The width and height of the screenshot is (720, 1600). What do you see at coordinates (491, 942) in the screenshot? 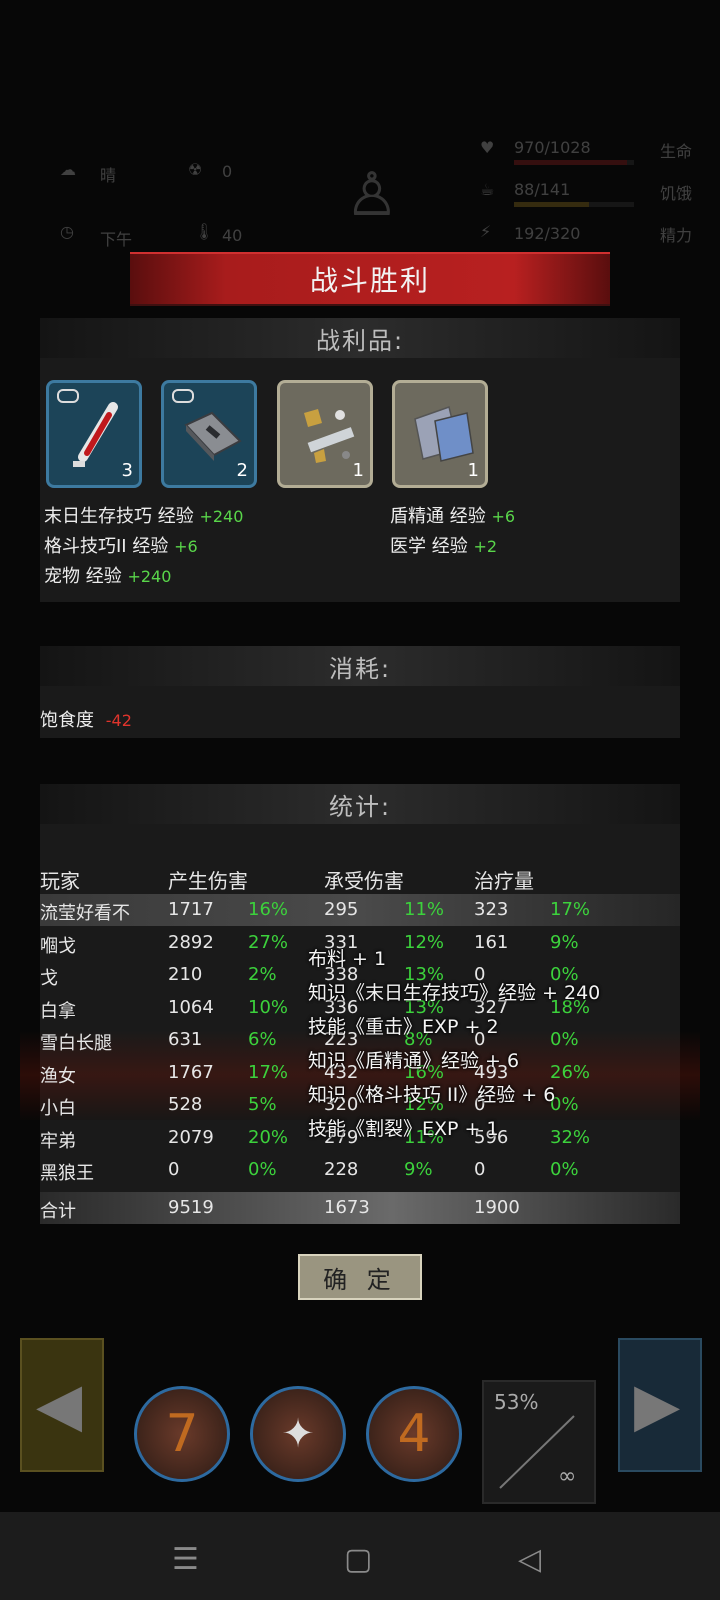
I see `stats-cell-heal: 161` at bounding box center [491, 942].